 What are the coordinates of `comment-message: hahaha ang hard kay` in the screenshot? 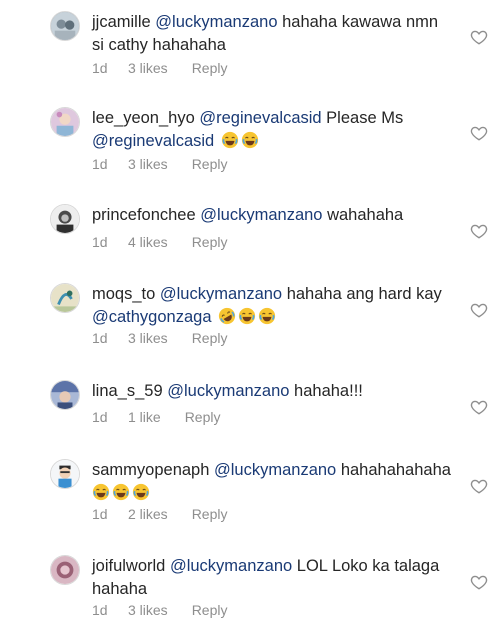 It's located at (364, 294).